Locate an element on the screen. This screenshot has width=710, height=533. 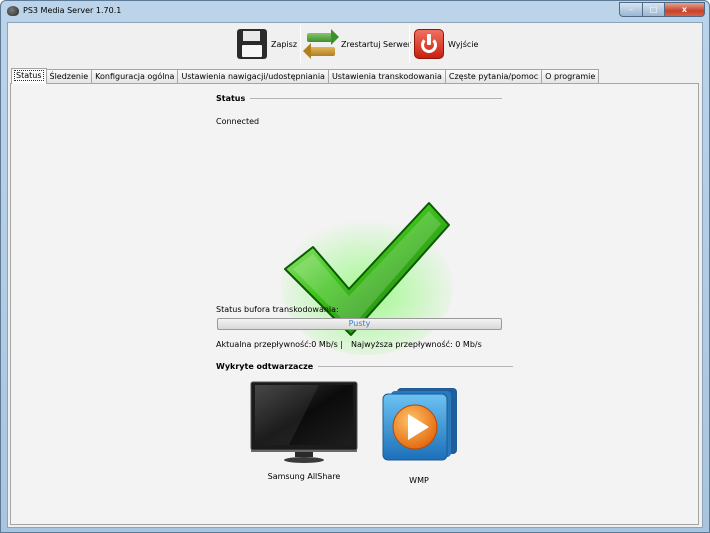
player-name: WMP is located at coordinates (419, 480).